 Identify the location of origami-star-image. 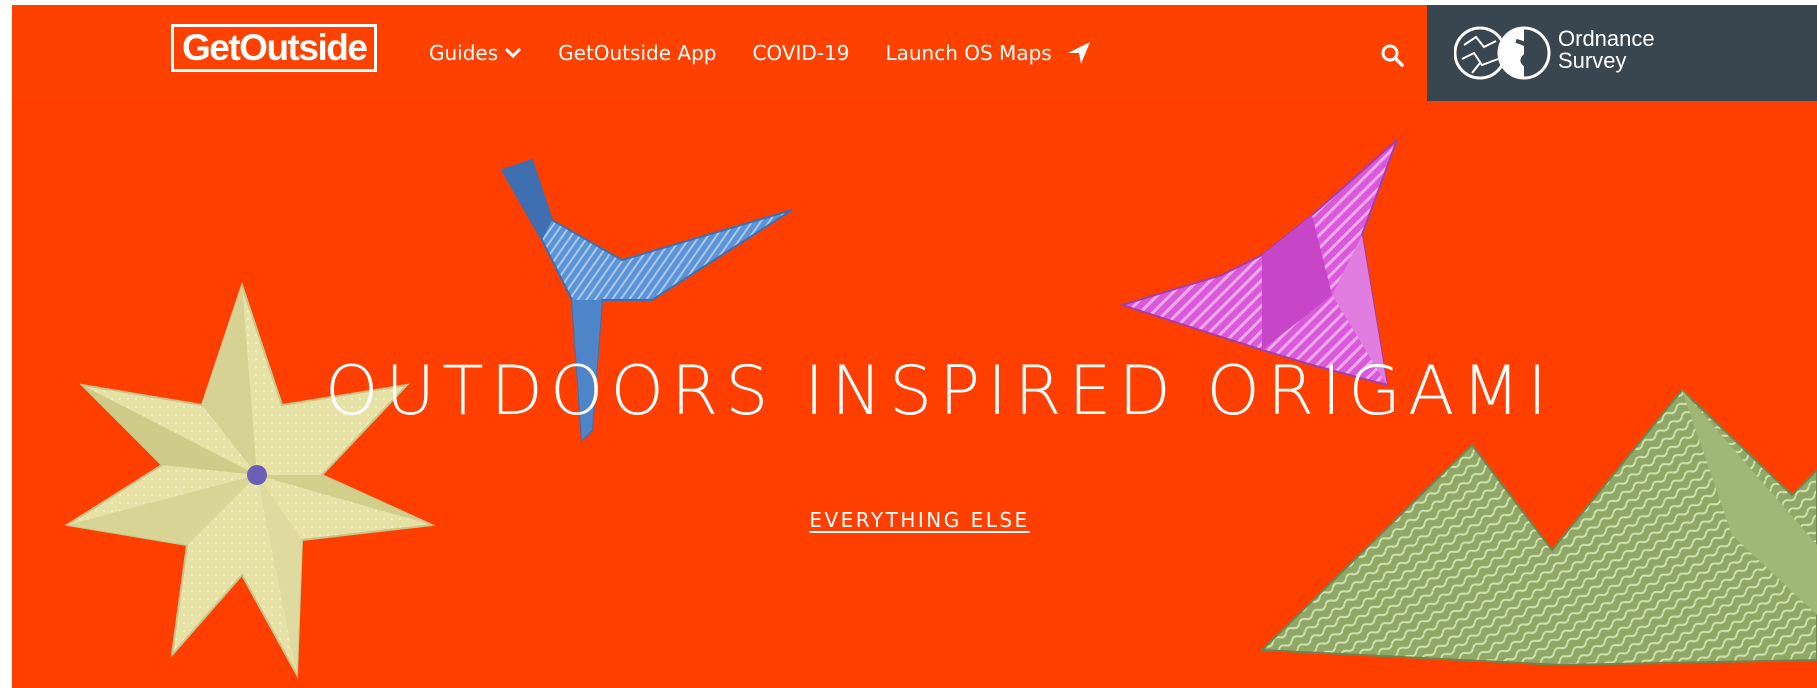
(250, 480).